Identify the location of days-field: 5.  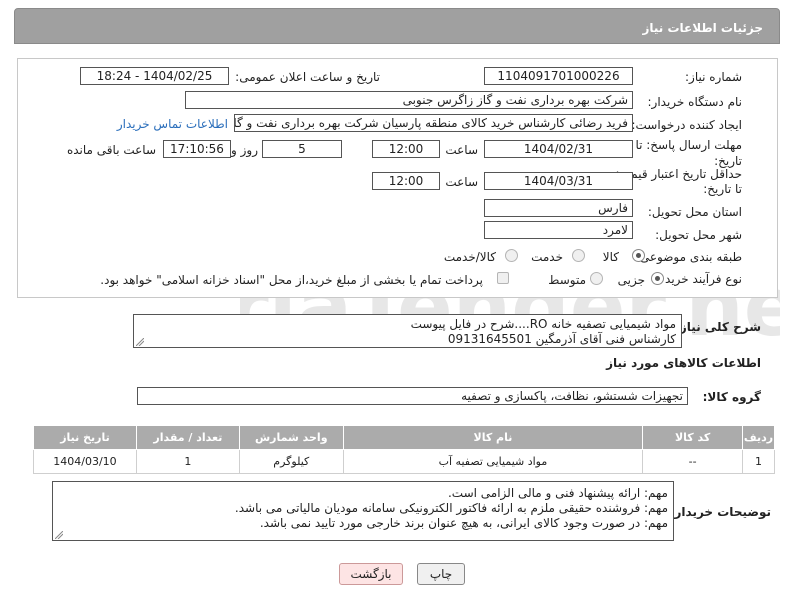
(302, 149).